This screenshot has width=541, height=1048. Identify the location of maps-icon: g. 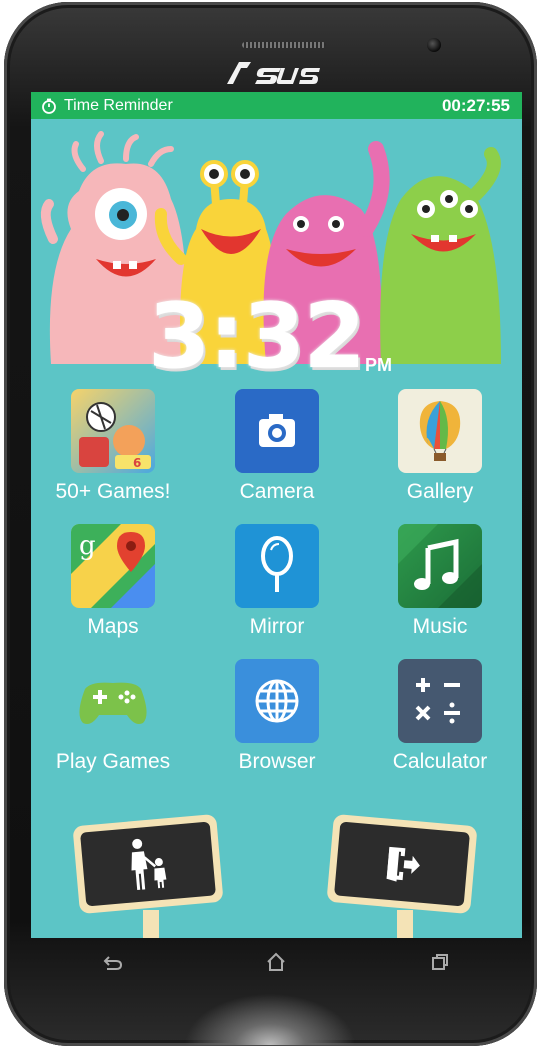
(113, 566).